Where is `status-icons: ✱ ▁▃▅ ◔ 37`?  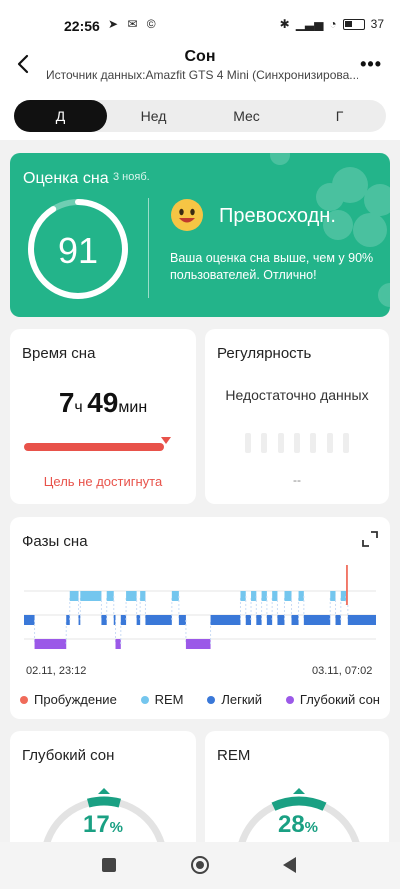 status-icons: ✱ ▁▃▅ ◔ 37 is located at coordinates (332, 24).